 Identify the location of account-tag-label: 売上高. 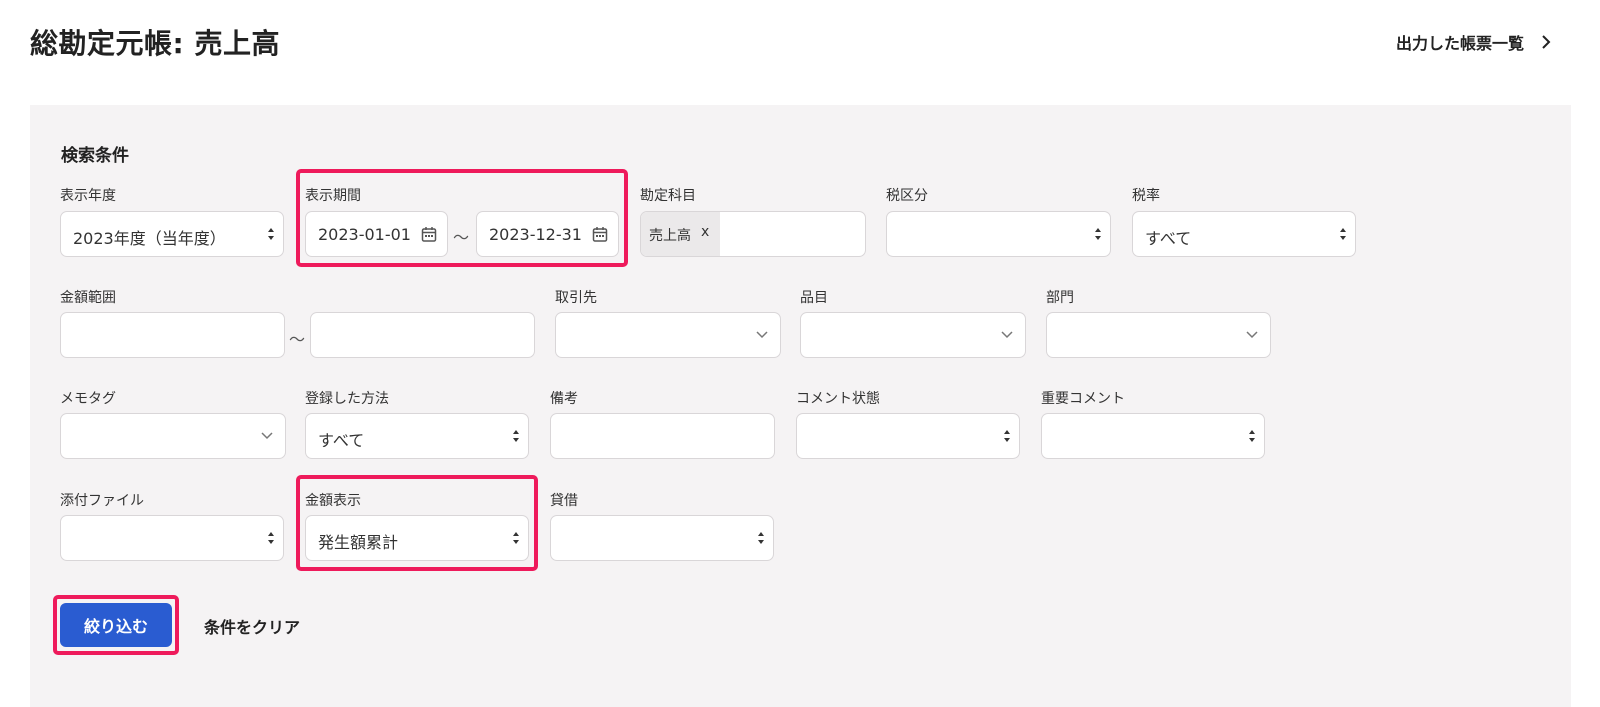
(670, 236).